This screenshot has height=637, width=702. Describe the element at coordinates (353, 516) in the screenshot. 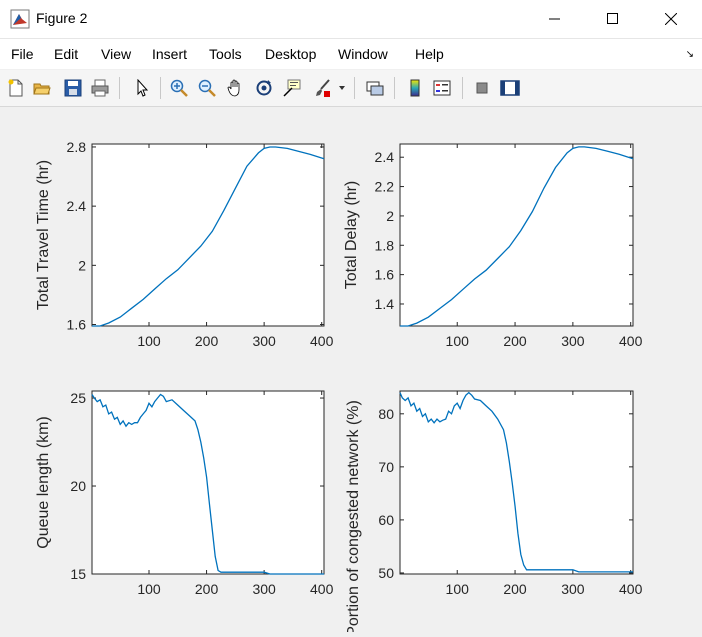

I see `y-axis-label: Portion of congested network (%)` at that location.